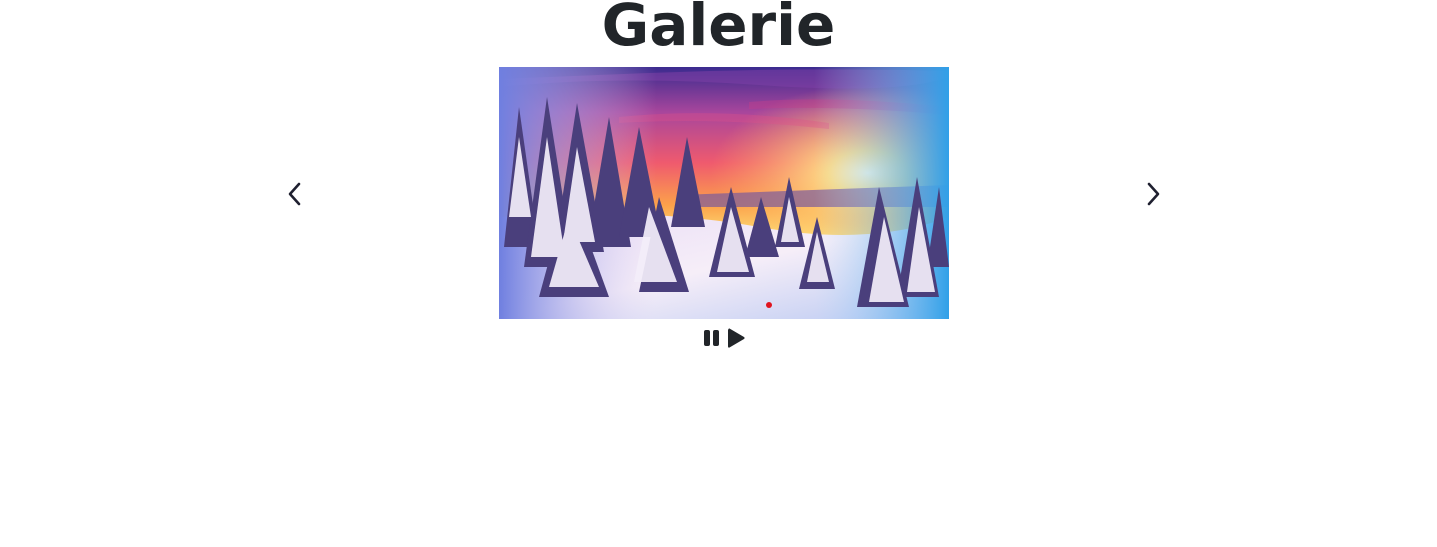  I want to click on carousel-prev-button, so click(295, 194).